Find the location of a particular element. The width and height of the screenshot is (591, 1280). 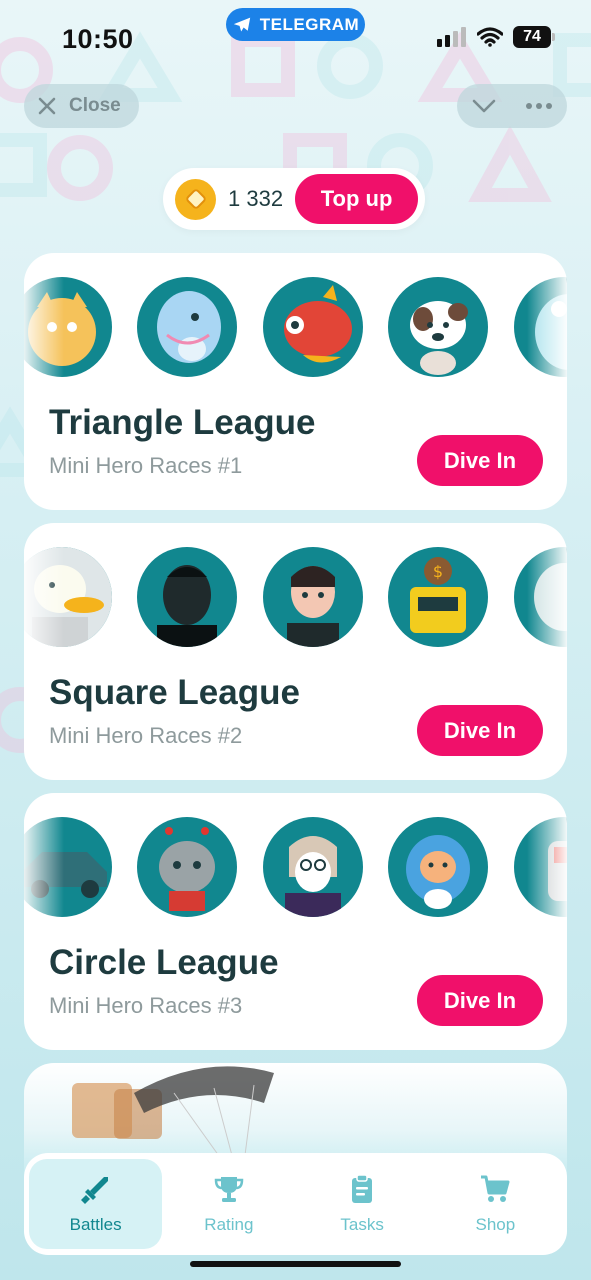

nav-rating-label: Rating is located at coordinates (229, 1224).